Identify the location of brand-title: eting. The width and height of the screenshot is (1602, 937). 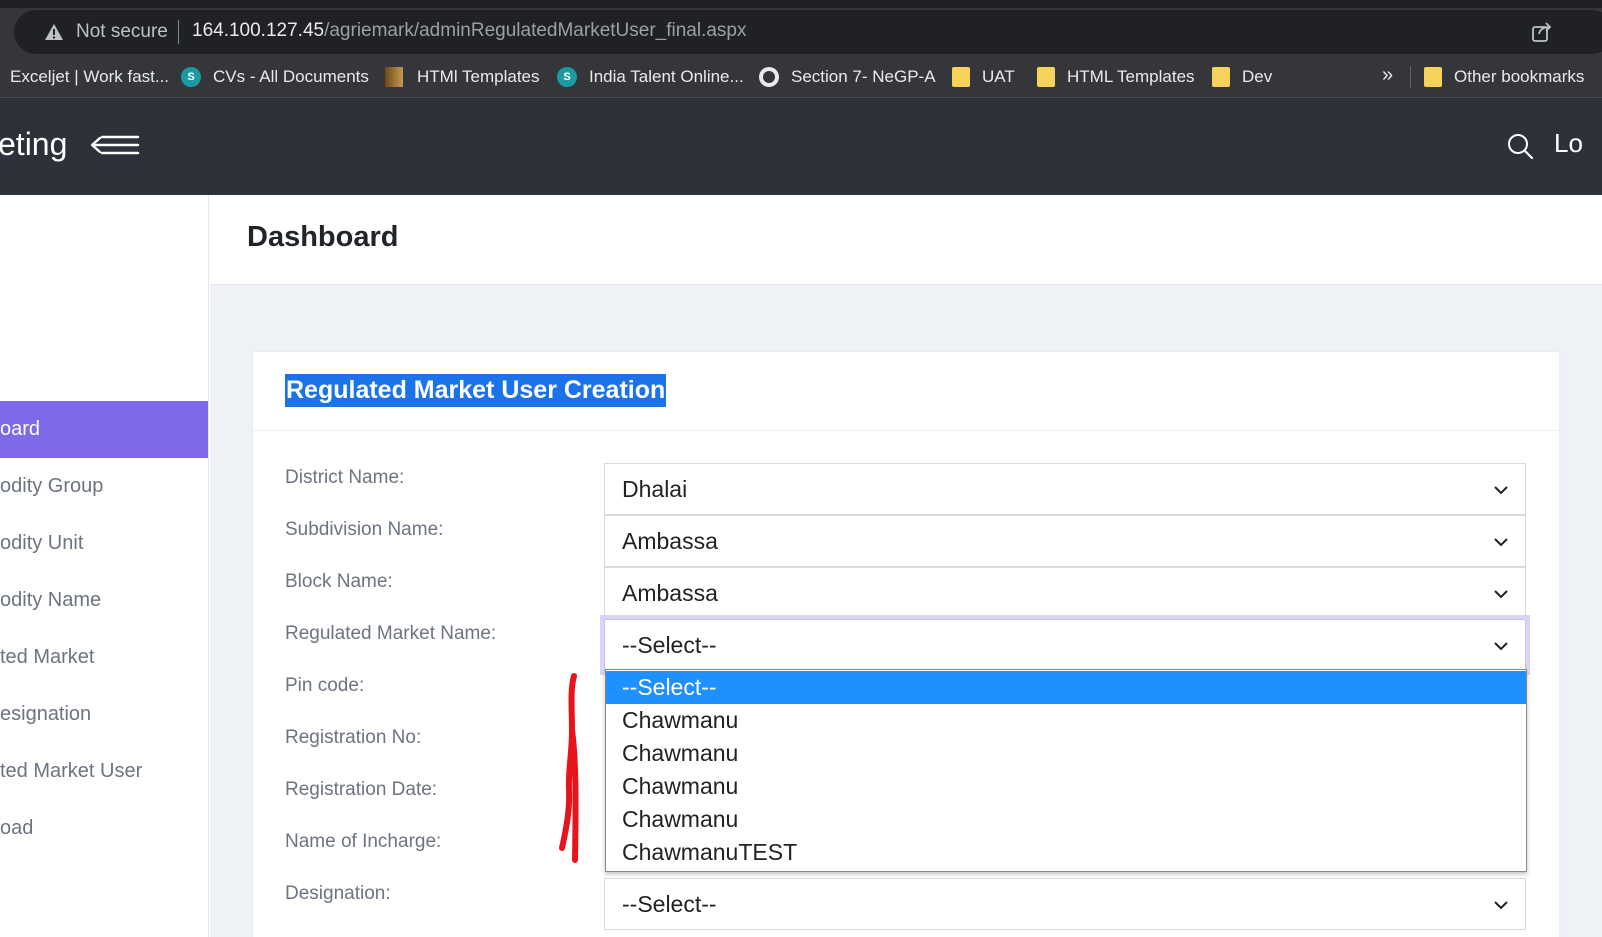
(34, 144).